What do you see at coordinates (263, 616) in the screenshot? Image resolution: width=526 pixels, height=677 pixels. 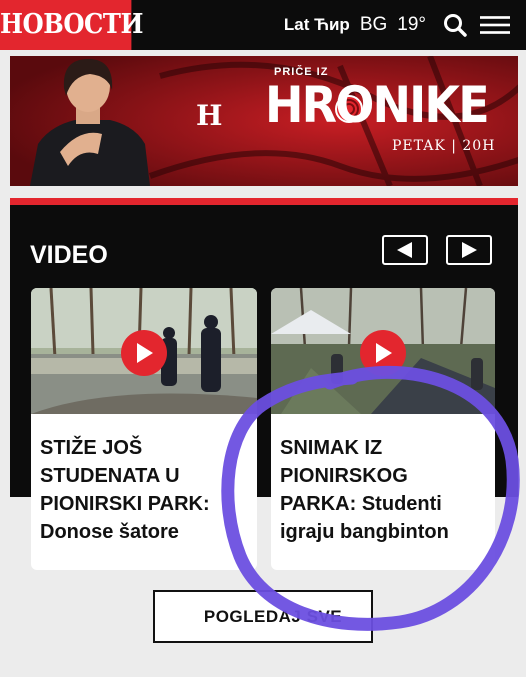 I see `view-all-button: POGLEDAJ SVE` at bounding box center [263, 616].